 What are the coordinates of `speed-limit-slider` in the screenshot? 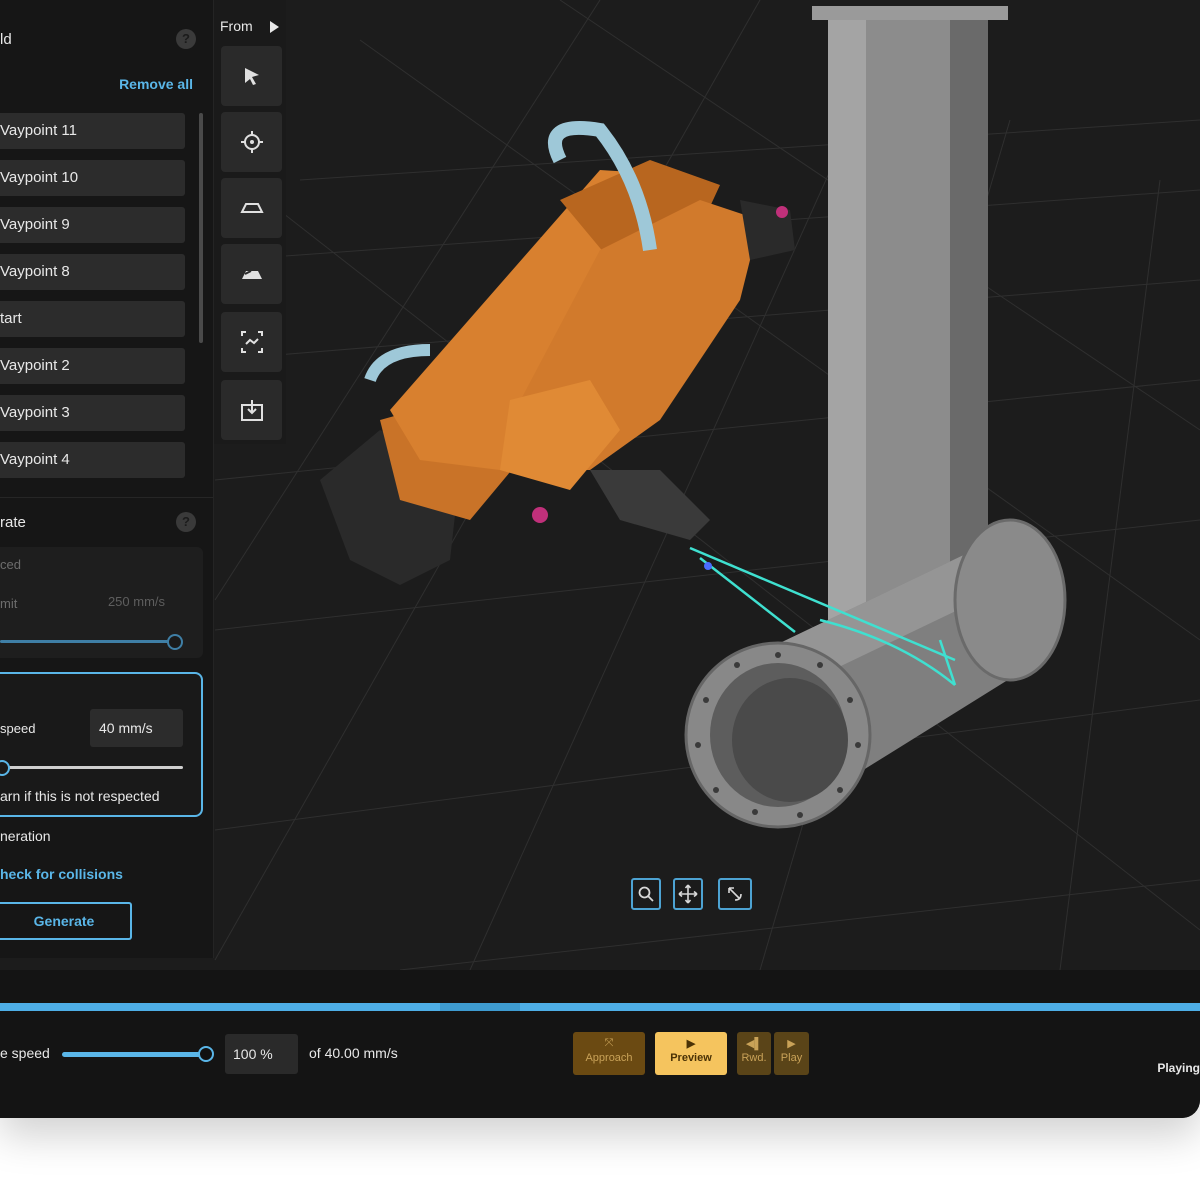 It's located at (88, 641).